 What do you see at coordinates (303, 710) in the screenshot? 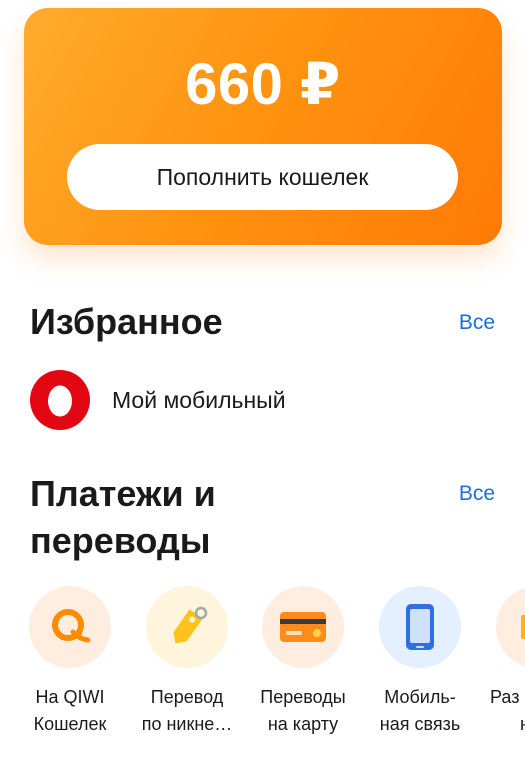
I see `service-label: Переводы на карту` at bounding box center [303, 710].